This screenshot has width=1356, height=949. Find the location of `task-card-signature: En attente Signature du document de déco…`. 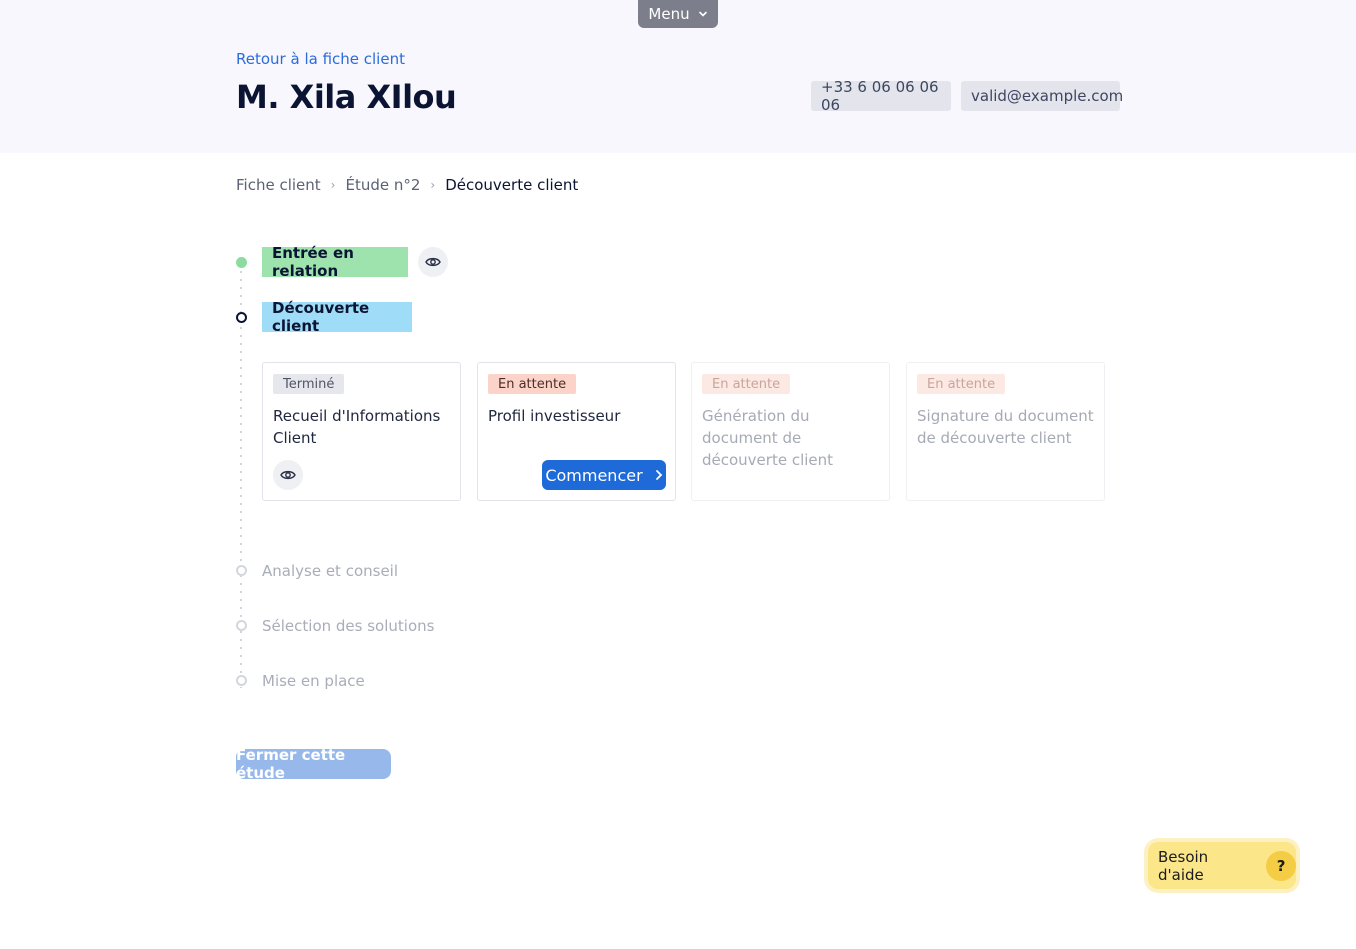

task-card-signature: En attente Signature du document de déco… is located at coordinates (1005, 431).